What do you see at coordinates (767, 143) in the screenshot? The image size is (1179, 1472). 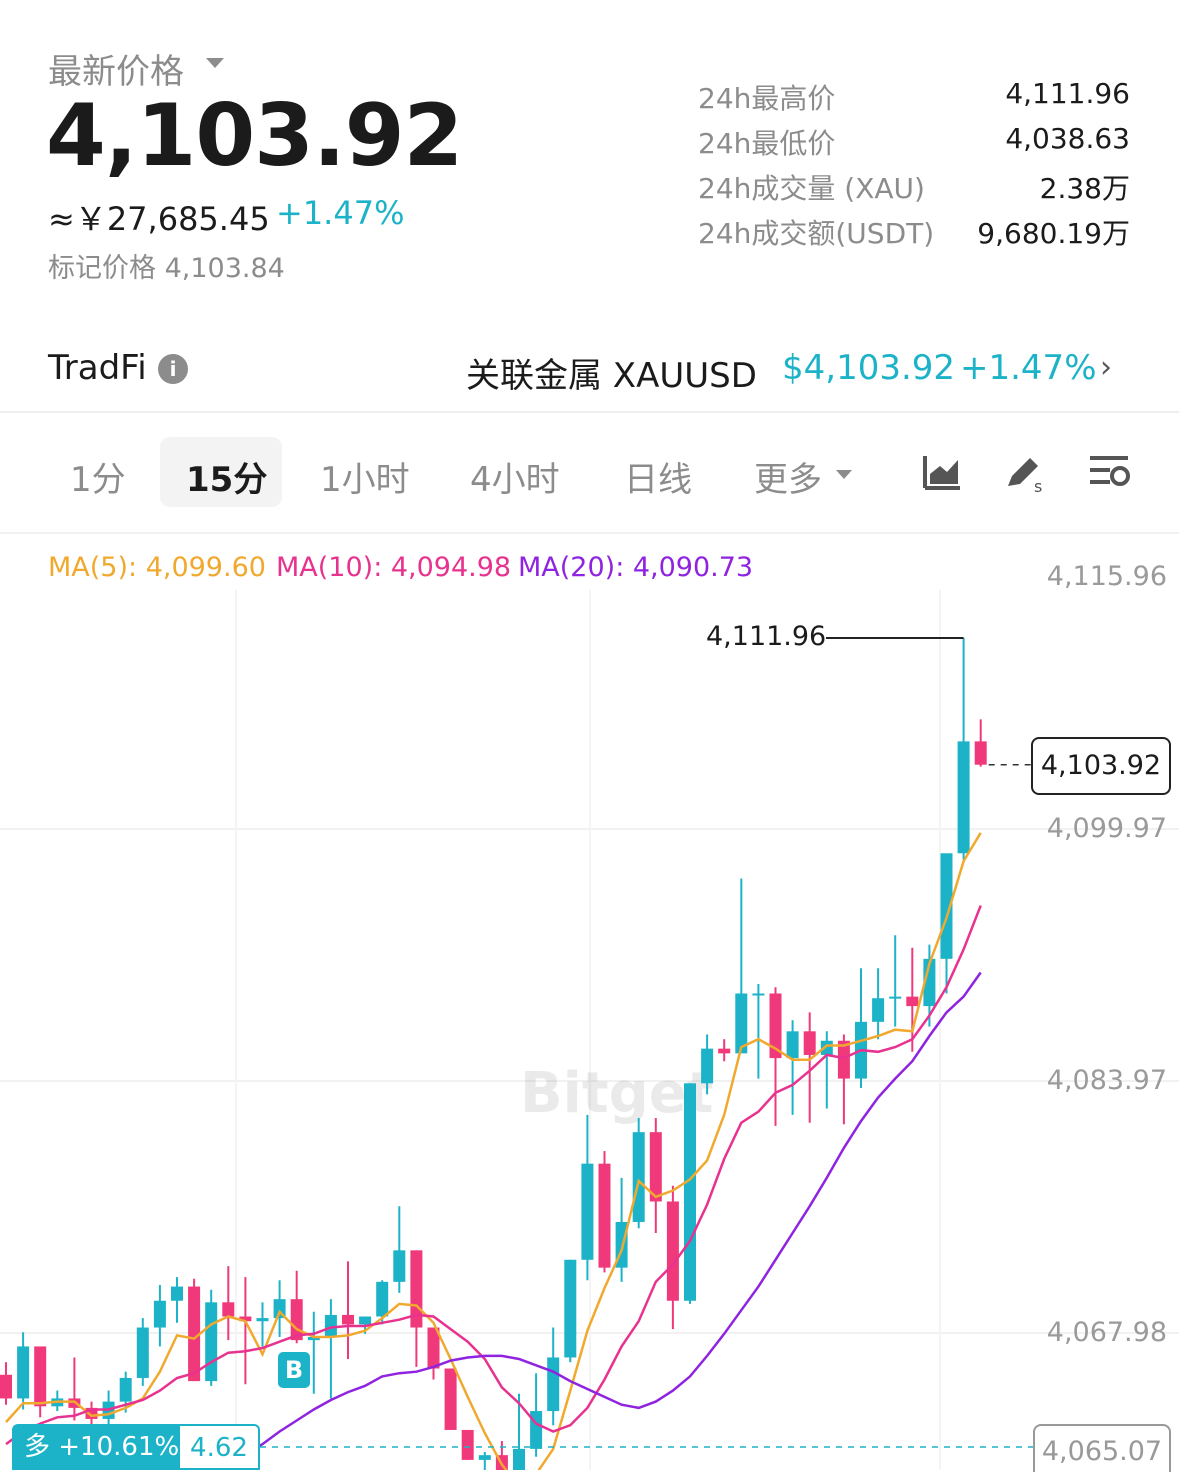 I see `stat-label-low: 24h最低价` at bounding box center [767, 143].